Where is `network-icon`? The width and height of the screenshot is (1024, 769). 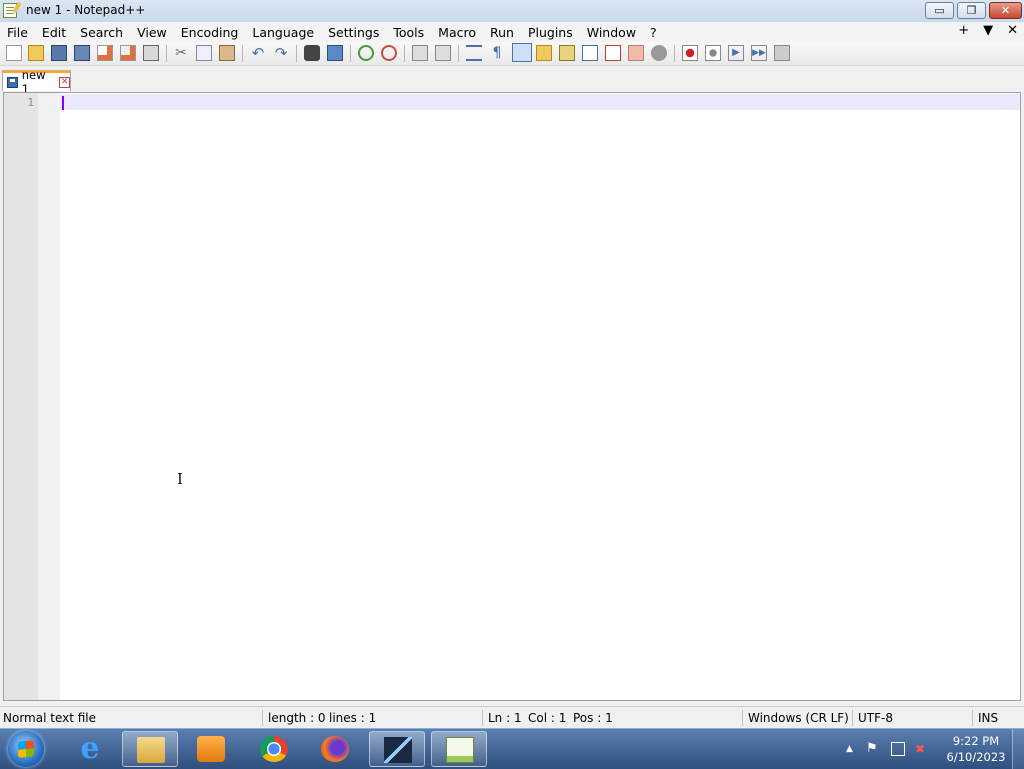
network-icon is located at coordinates (898, 749).